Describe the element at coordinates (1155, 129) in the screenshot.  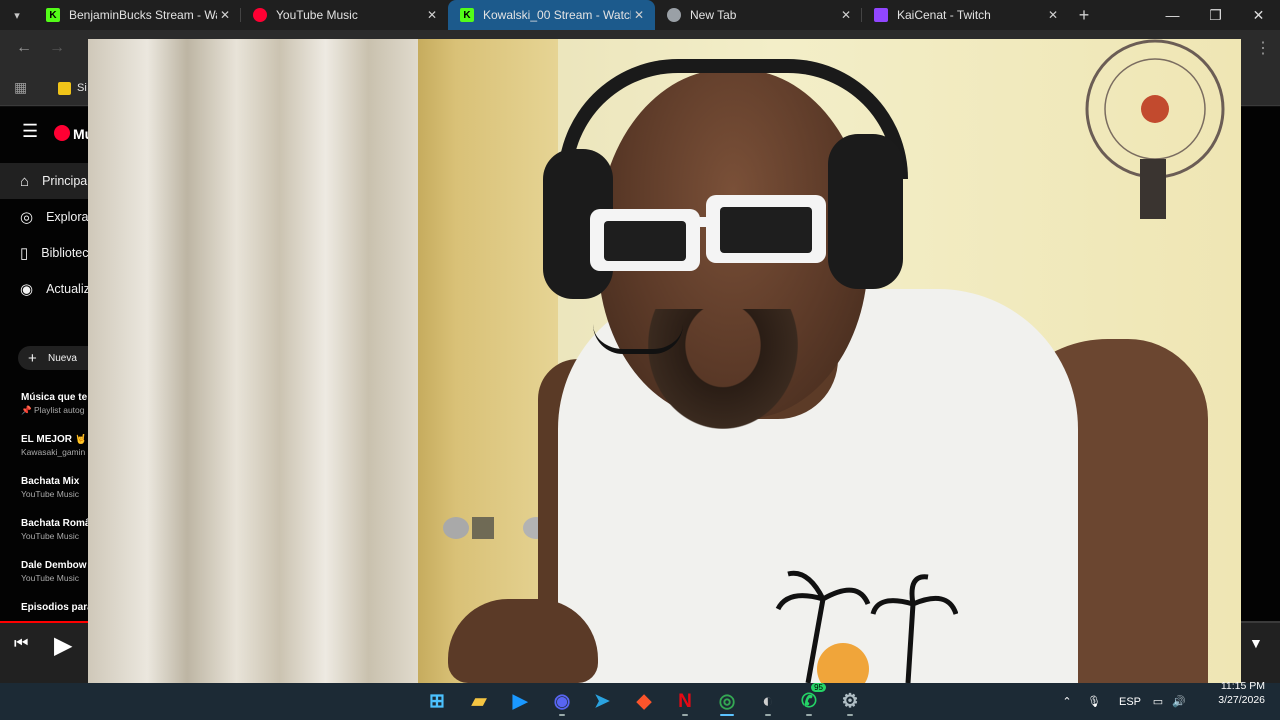
I see `video-wall-fan` at that location.